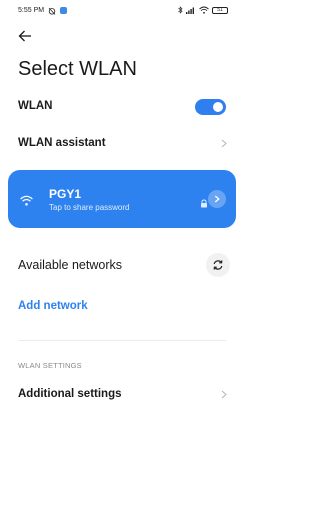 The width and height of the screenshot is (320, 528). I want to click on status-left: 5:55 PM, so click(43, 10).